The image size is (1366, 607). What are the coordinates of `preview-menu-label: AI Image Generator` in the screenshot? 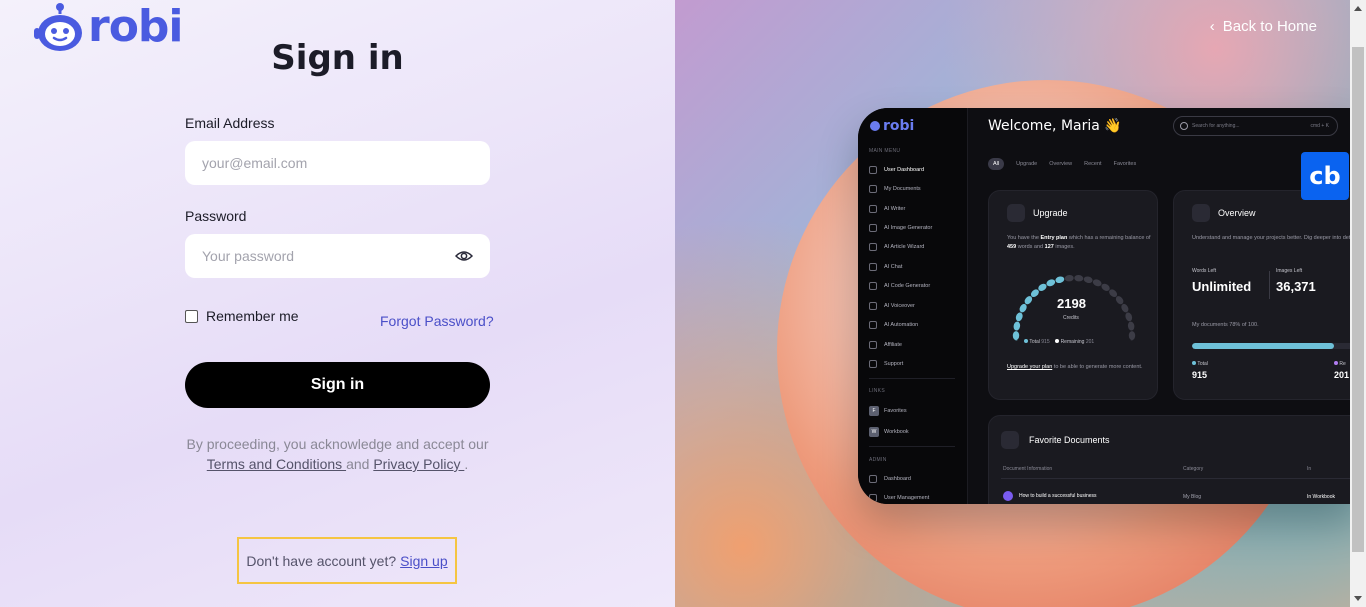 It's located at (908, 228).